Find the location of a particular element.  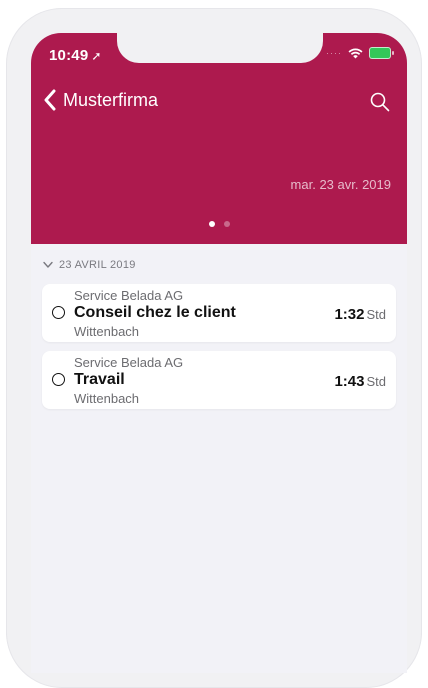

entry-duration-value: 1:43 is located at coordinates (349, 381).